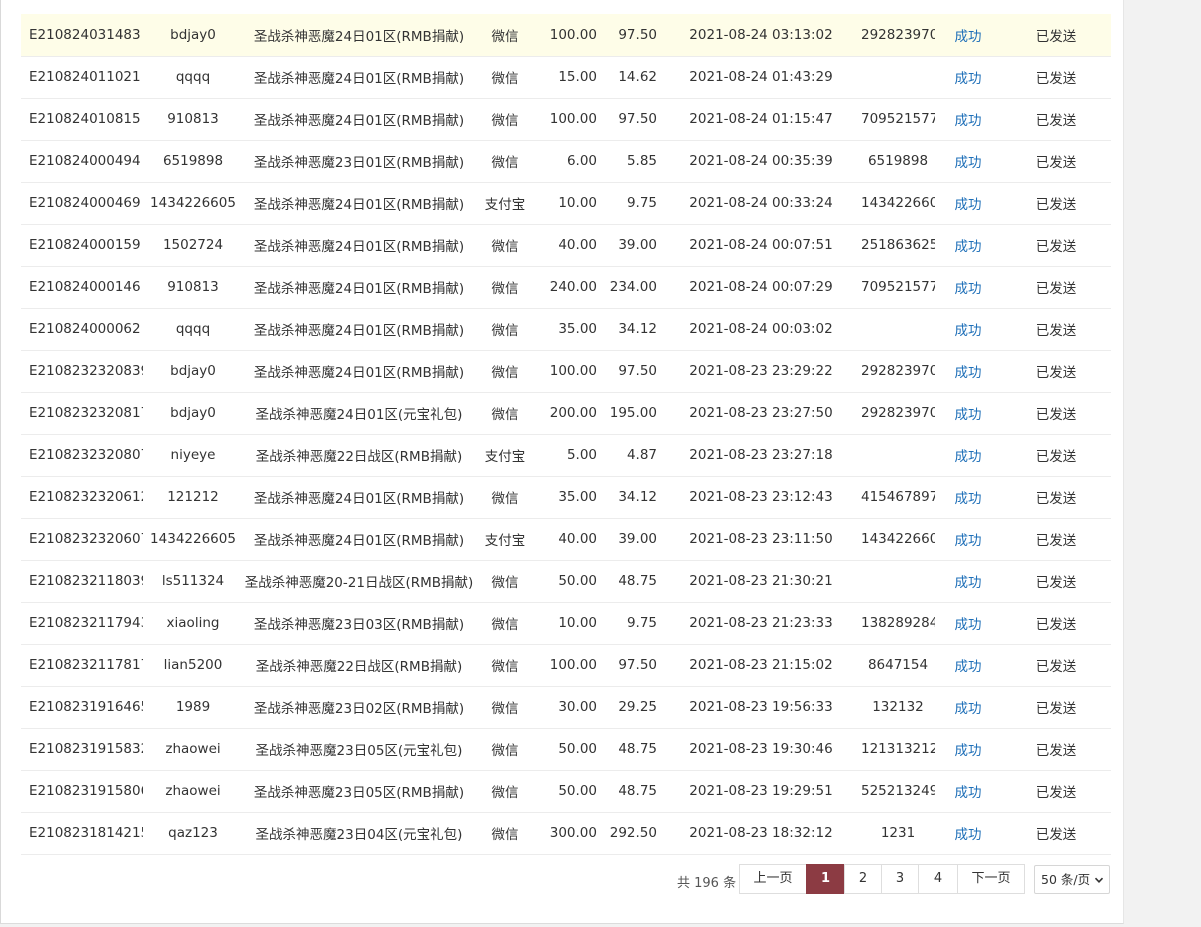 This screenshot has width=1201, height=927. I want to click on order-time-cell: 2021-08-23 19:56:33, so click(761, 707).